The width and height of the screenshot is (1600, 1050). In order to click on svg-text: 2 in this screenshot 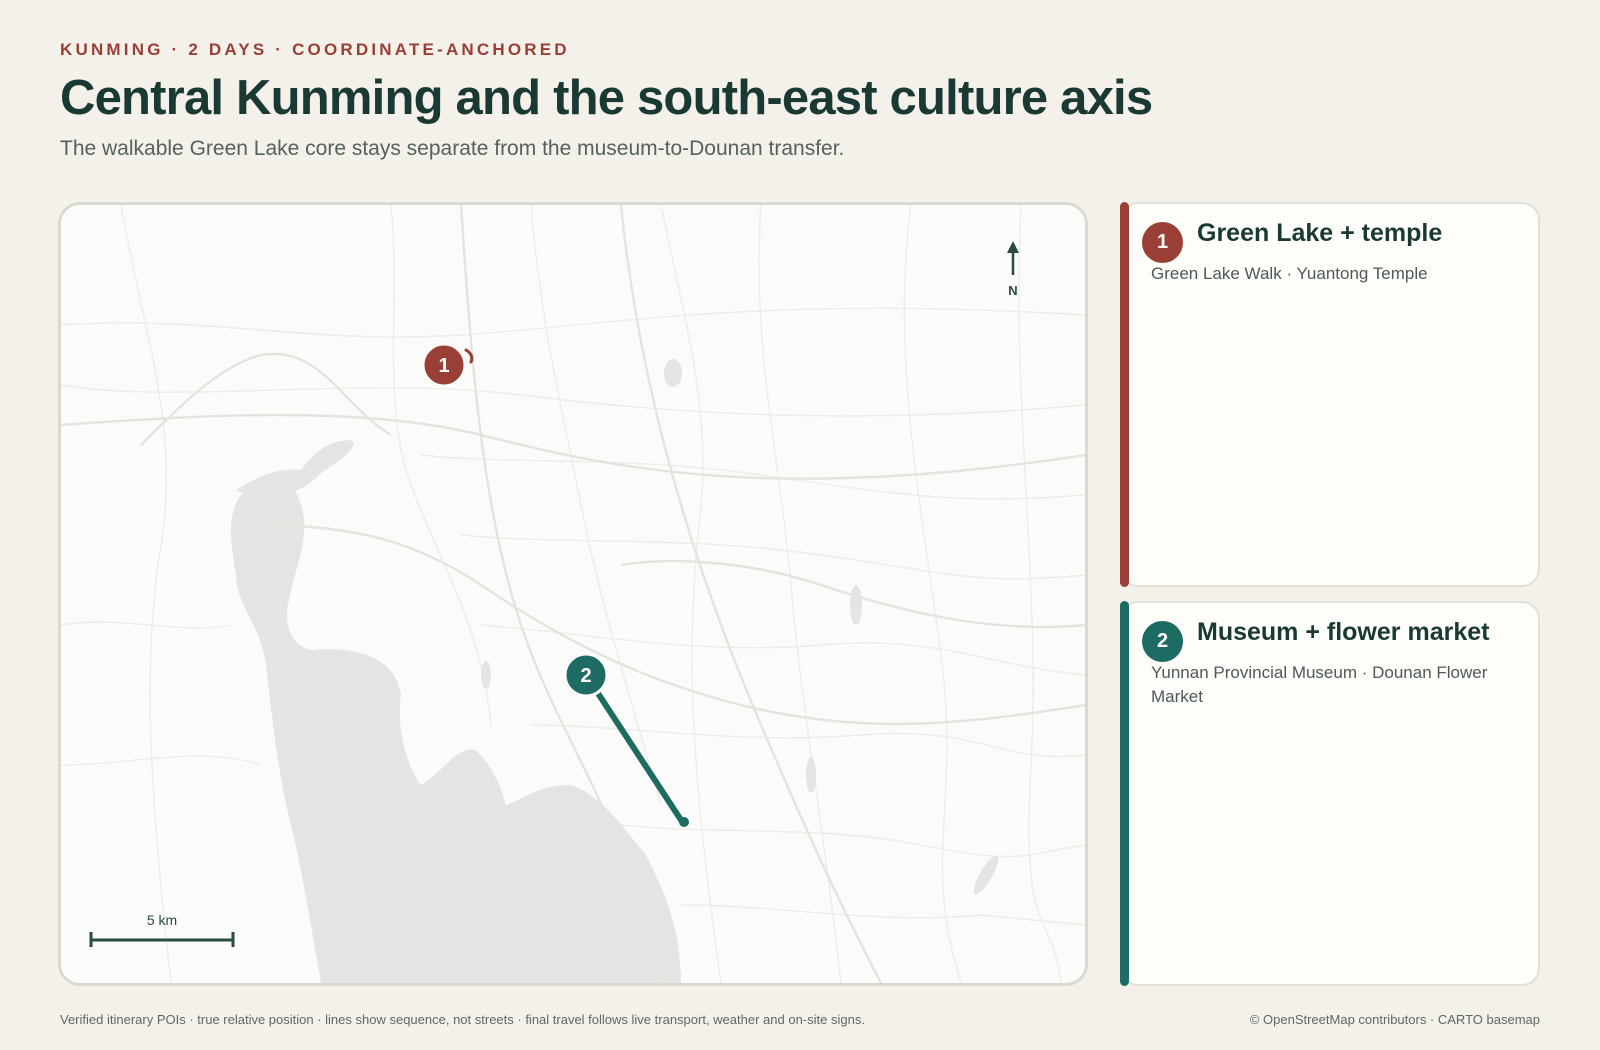, I will do `click(585, 676)`.